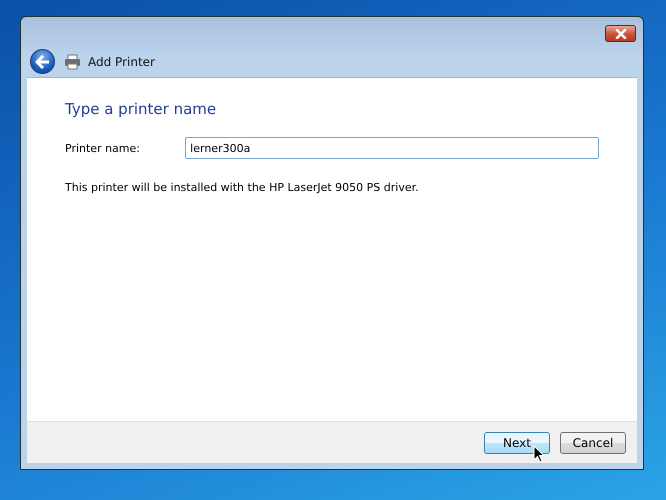 The height and width of the screenshot is (500, 666). I want to click on printer-icon, so click(72, 62).